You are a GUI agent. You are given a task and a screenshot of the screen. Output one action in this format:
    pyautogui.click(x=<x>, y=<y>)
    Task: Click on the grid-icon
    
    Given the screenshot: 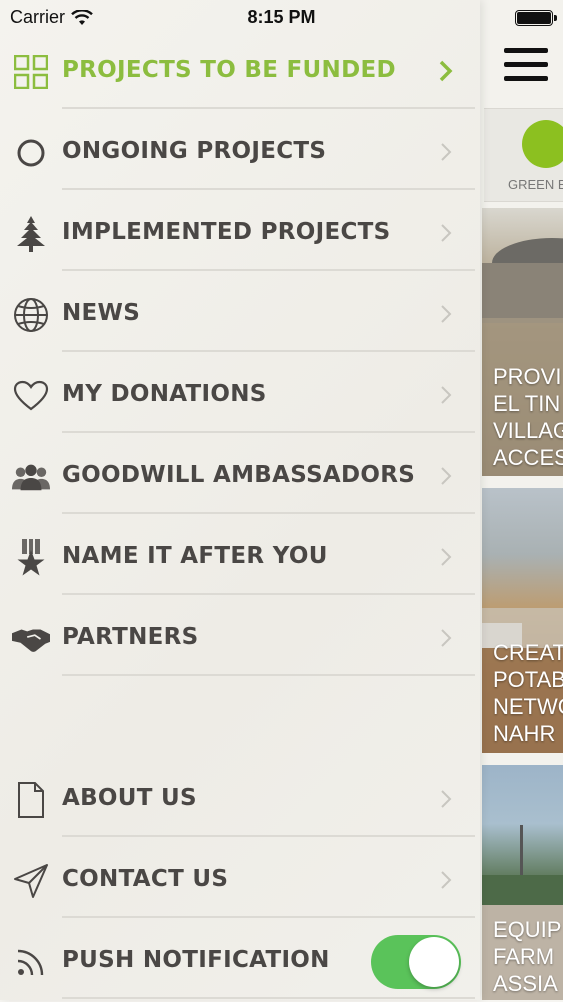 What is the action you would take?
    pyautogui.click(x=31, y=72)
    